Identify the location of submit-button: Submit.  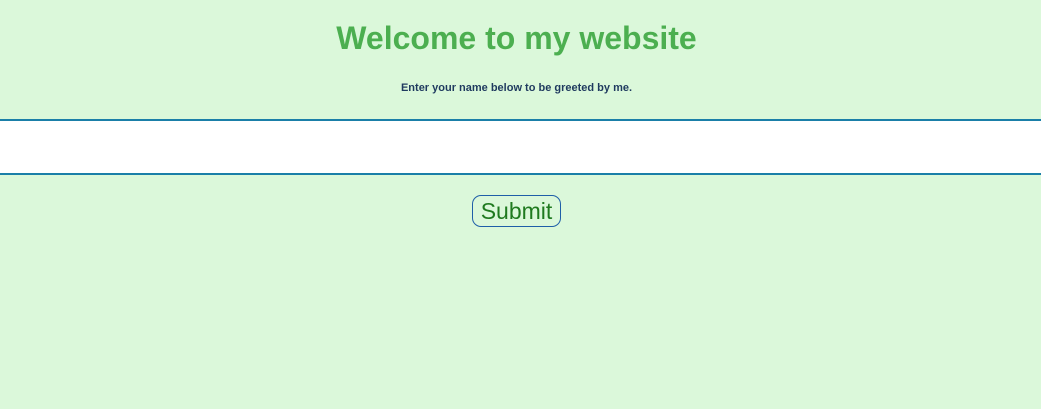
(516, 211).